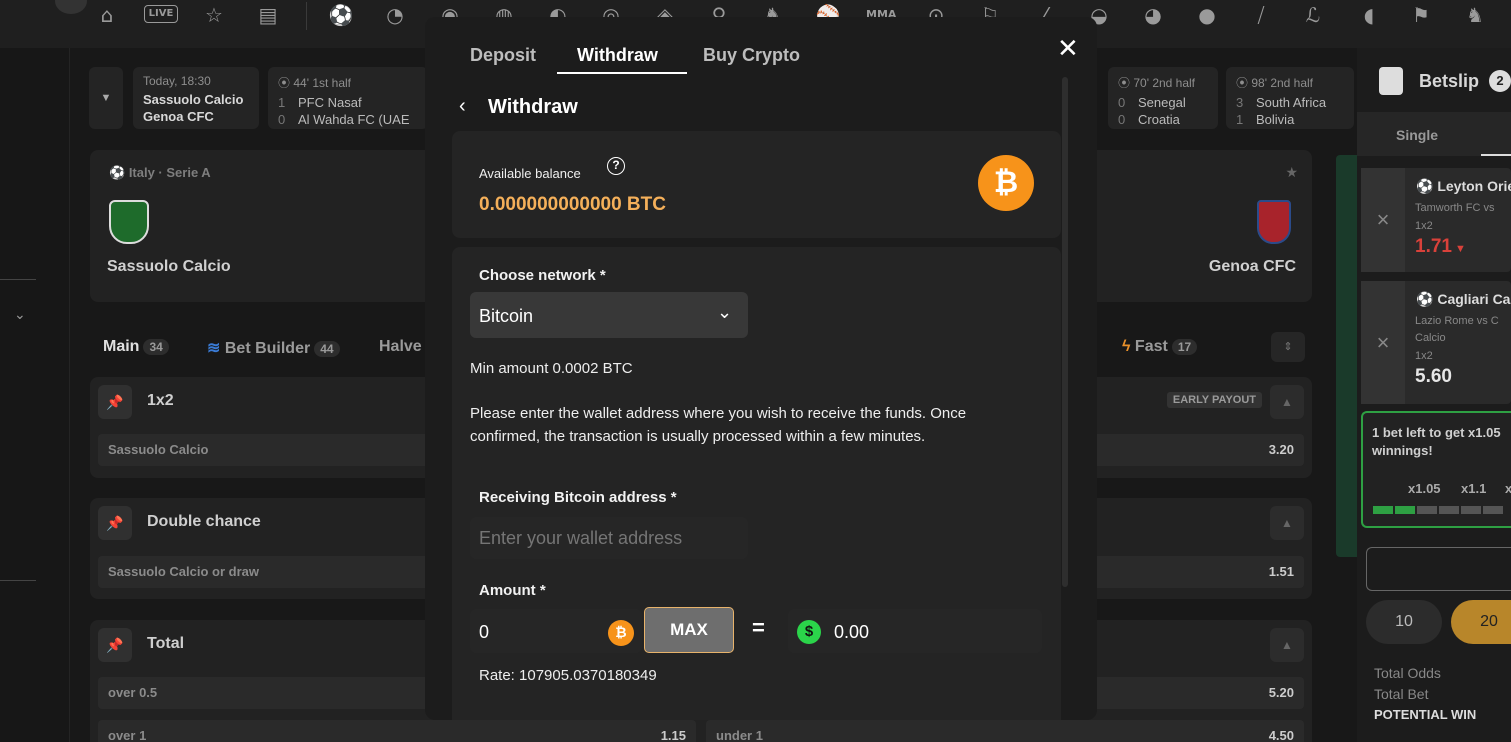  What do you see at coordinates (1290, 98) in the screenshot?
I see `live-card: ⦿ 98' 2nd half 3 South Africa 1 Bolivia` at bounding box center [1290, 98].